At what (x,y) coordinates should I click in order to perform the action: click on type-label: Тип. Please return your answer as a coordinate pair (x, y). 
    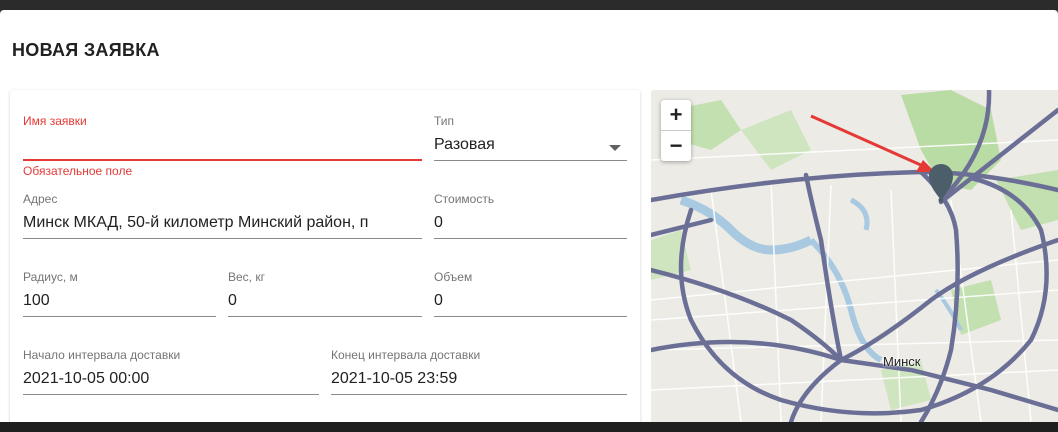
    Looking at the image, I should click on (444, 121).